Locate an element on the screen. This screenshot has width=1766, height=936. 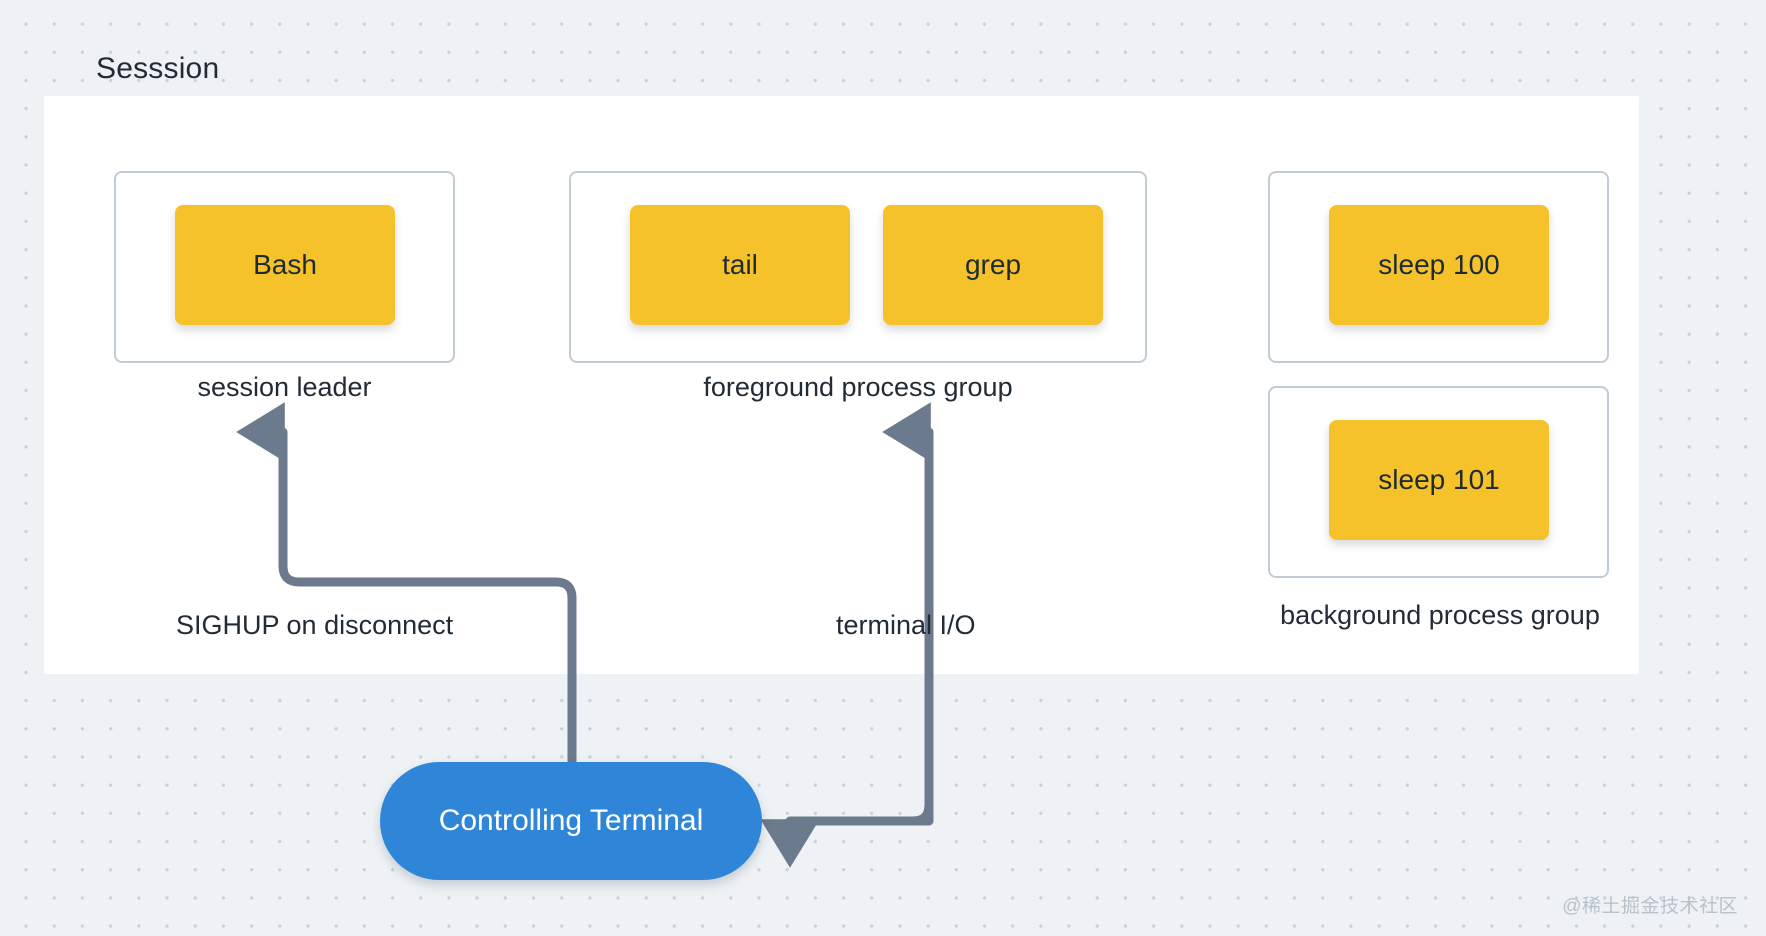
caption-session-leader: session leader is located at coordinates (284, 387).